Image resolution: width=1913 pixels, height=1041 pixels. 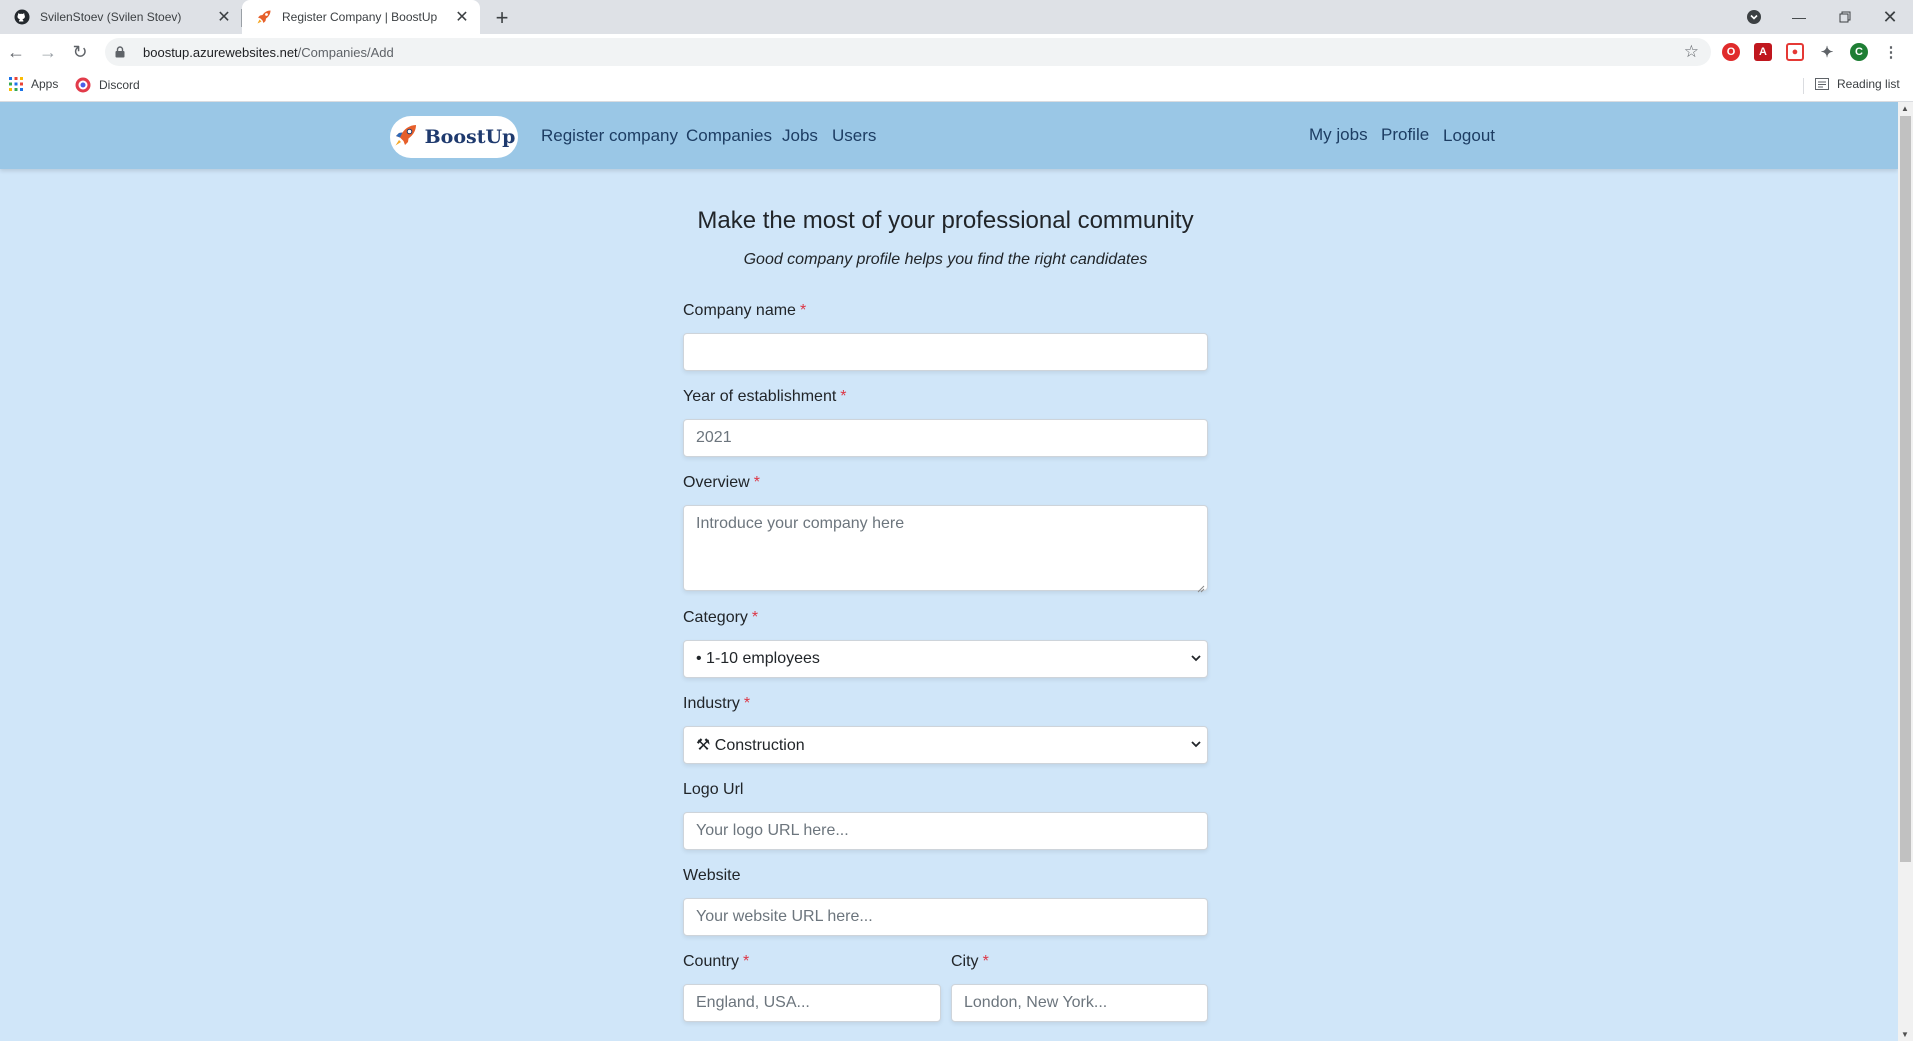 I want to click on url-text: boostup.azurewebsites.net/Companies/Add, so click(x=268, y=52).